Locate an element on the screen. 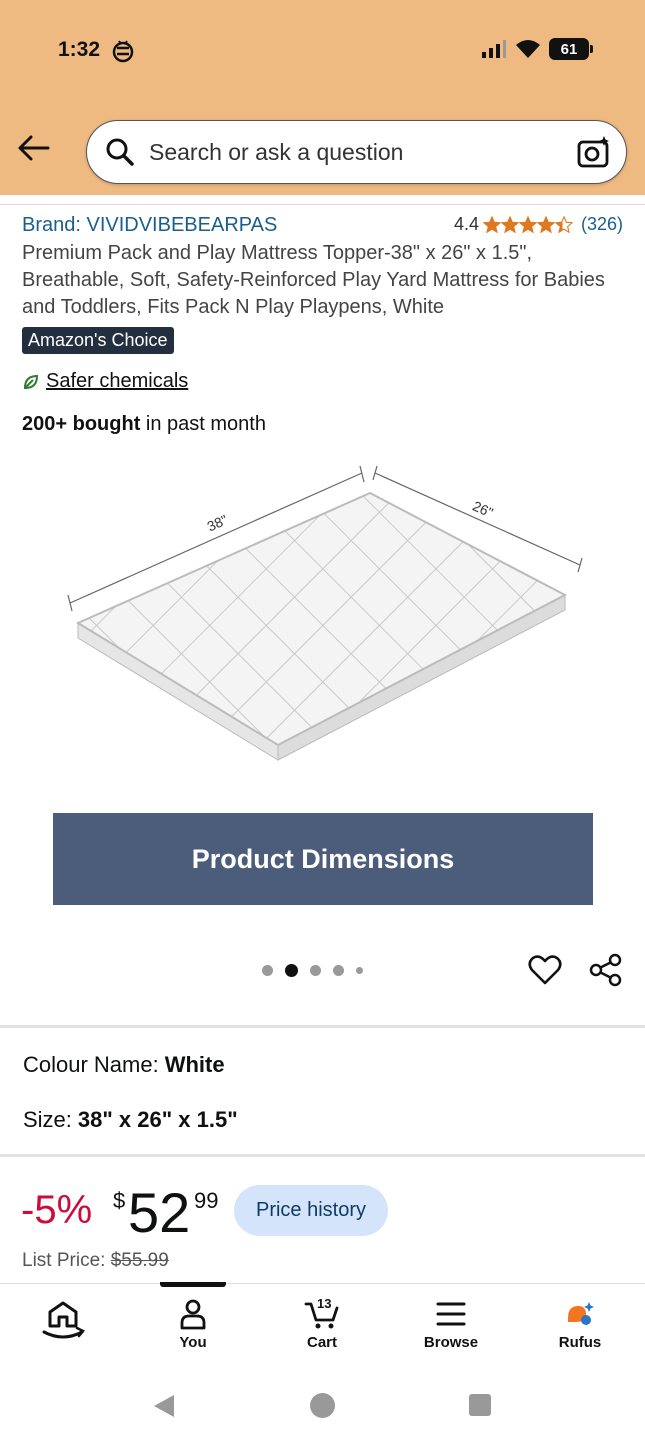 The image size is (645, 1440). nav-rufus: Rufus is located at coordinates (580, 1324).